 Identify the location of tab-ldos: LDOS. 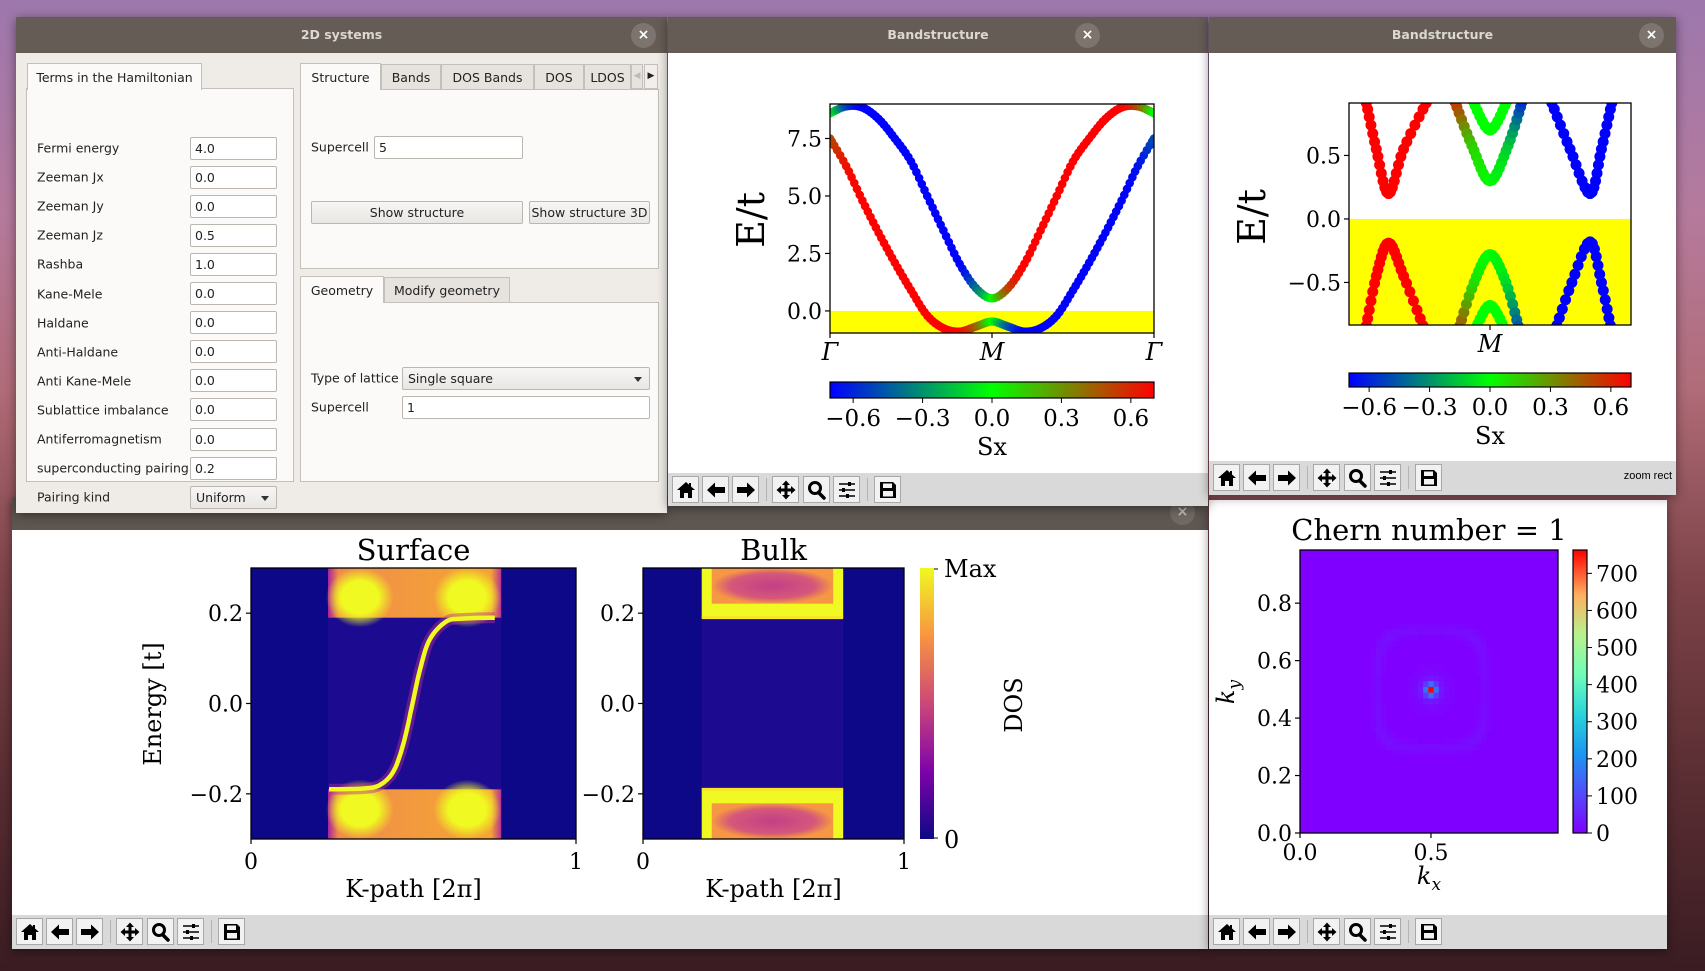
(607, 76).